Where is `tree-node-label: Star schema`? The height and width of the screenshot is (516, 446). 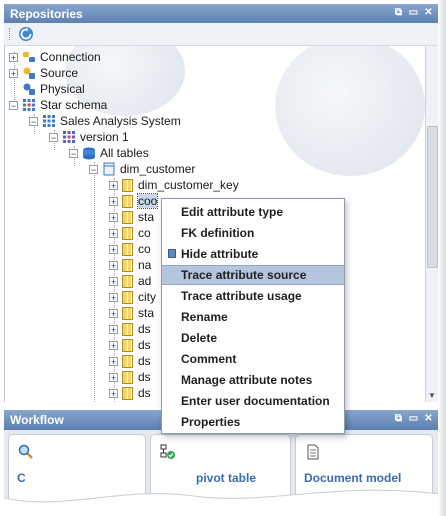 tree-node-label: Star schema is located at coordinates (74, 105).